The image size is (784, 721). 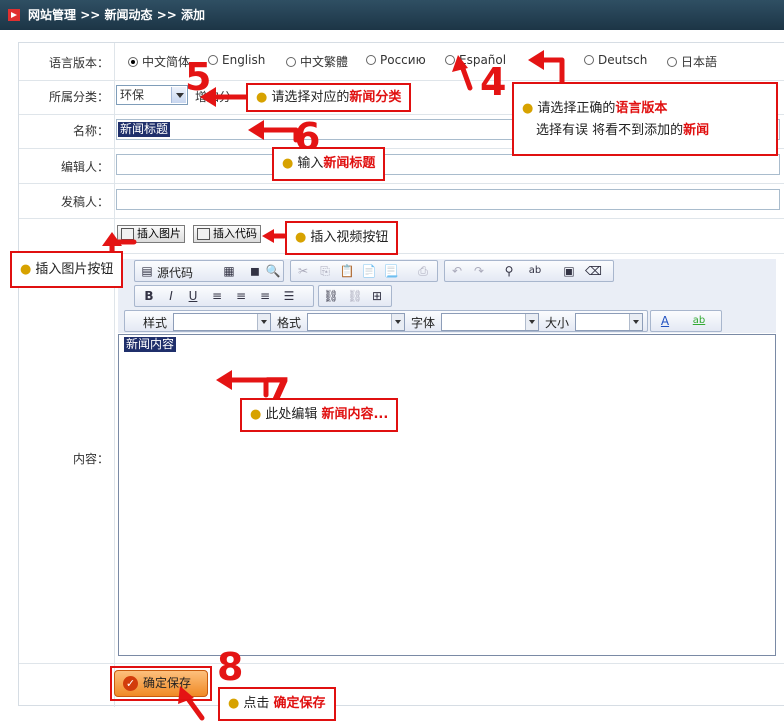 What do you see at coordinates (227, 234) in the screenshot?
I see `insert-code-button: 插入代码` at bounding box center [227, 234].